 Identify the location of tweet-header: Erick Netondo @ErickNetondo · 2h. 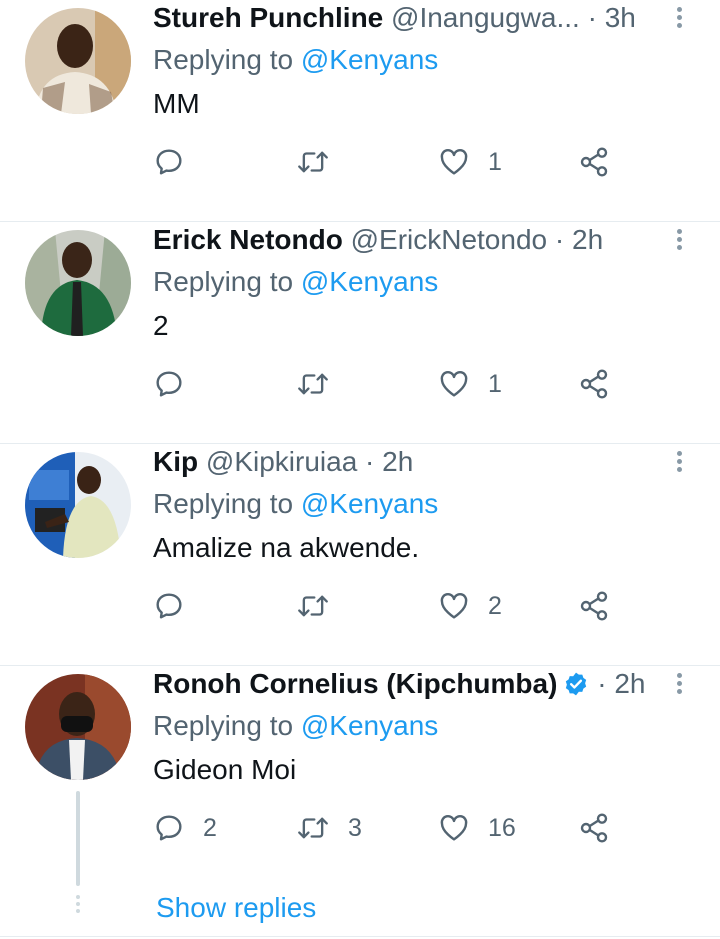
(406, 242).